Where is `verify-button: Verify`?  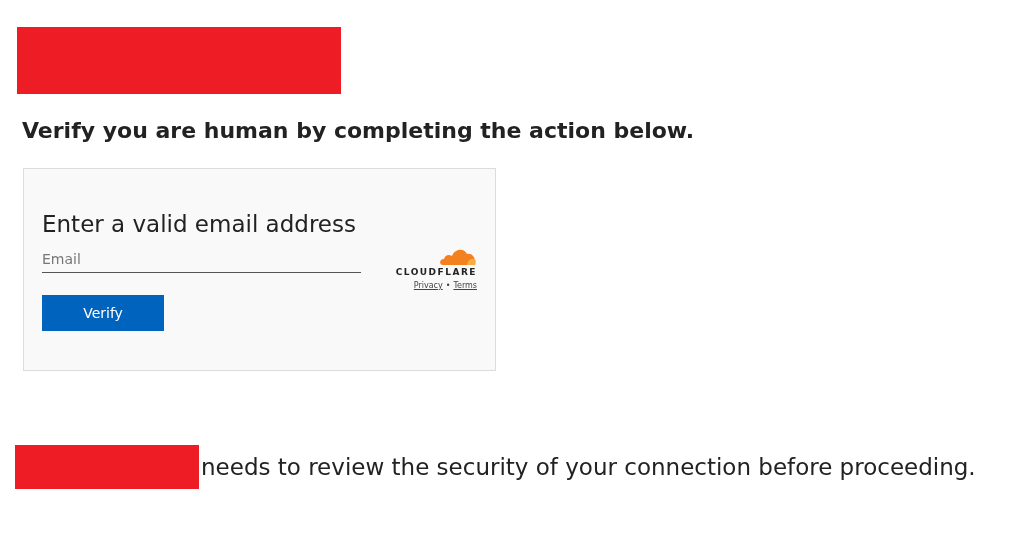 verify-button: Verify is located at coordinates (103, 313).